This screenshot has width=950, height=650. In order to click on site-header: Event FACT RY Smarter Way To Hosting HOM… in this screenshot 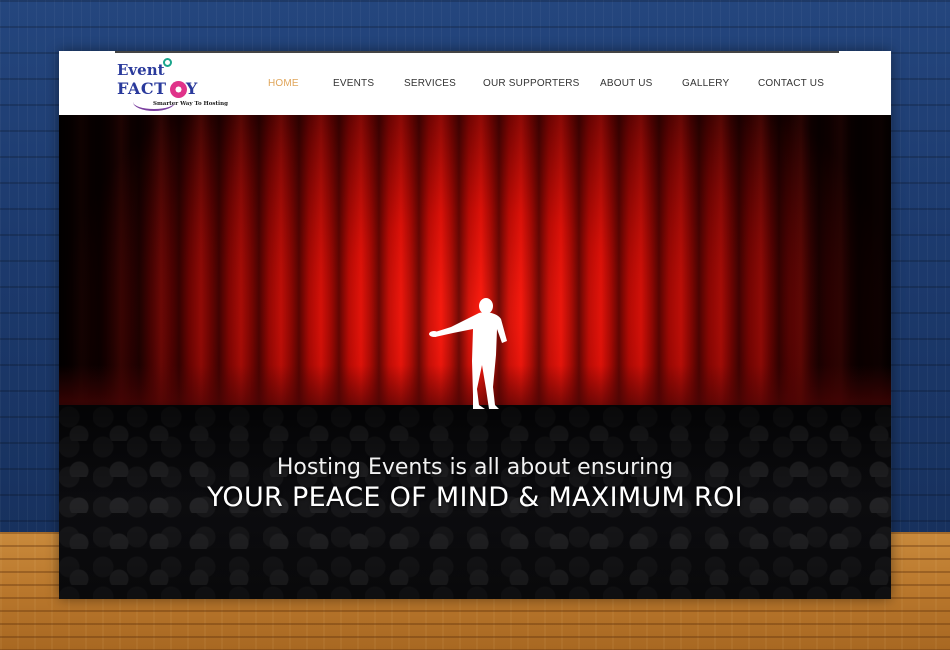, I will do `click(475, 83)`.